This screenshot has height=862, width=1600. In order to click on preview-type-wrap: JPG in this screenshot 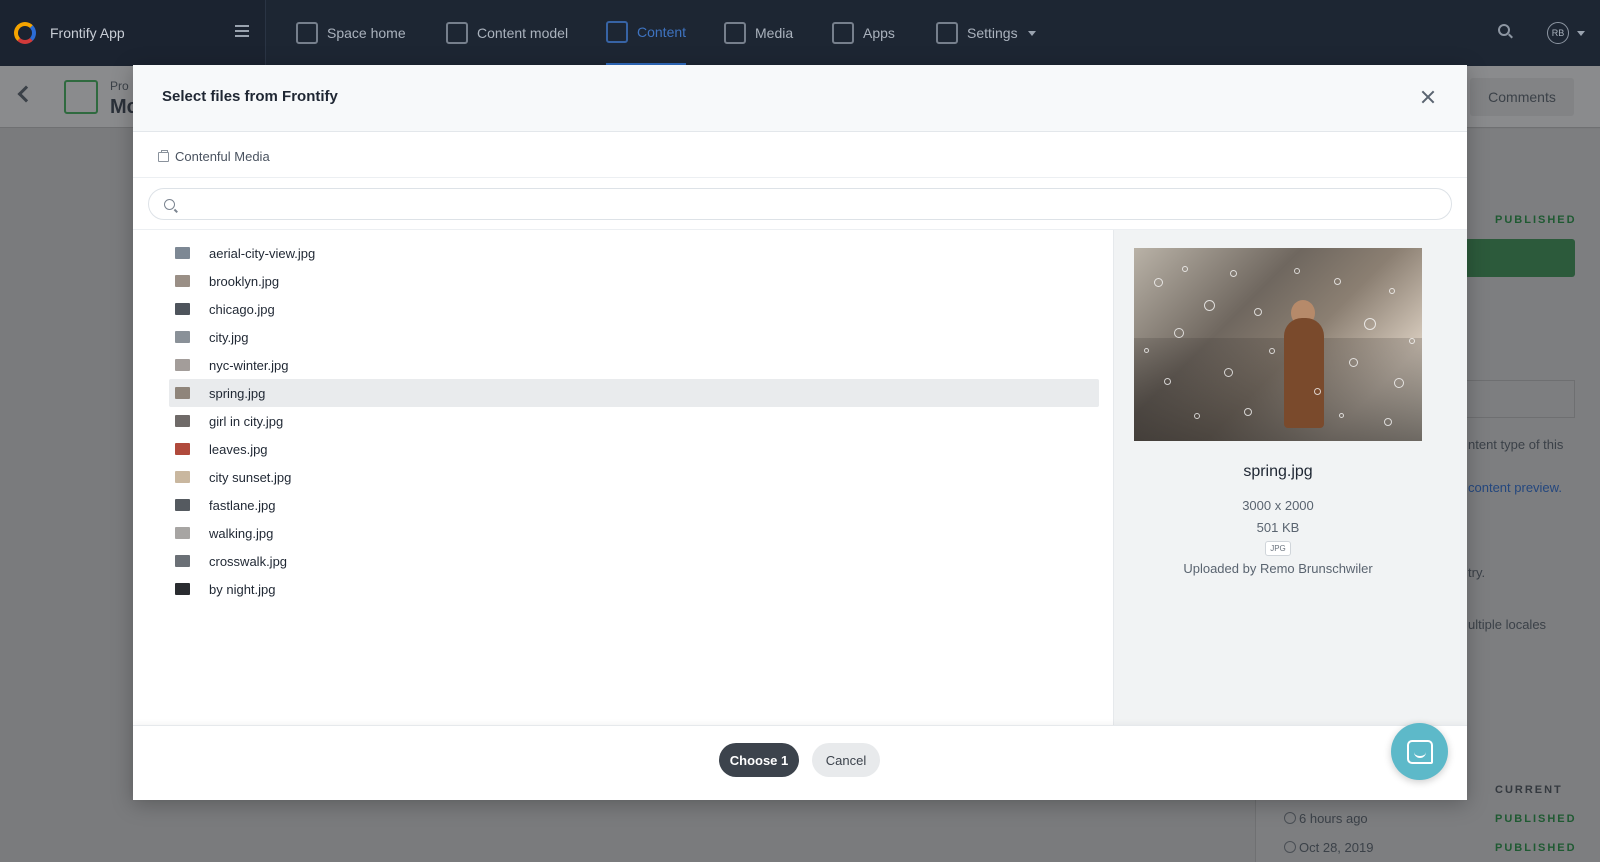, I will do `click(1278, 548)`.